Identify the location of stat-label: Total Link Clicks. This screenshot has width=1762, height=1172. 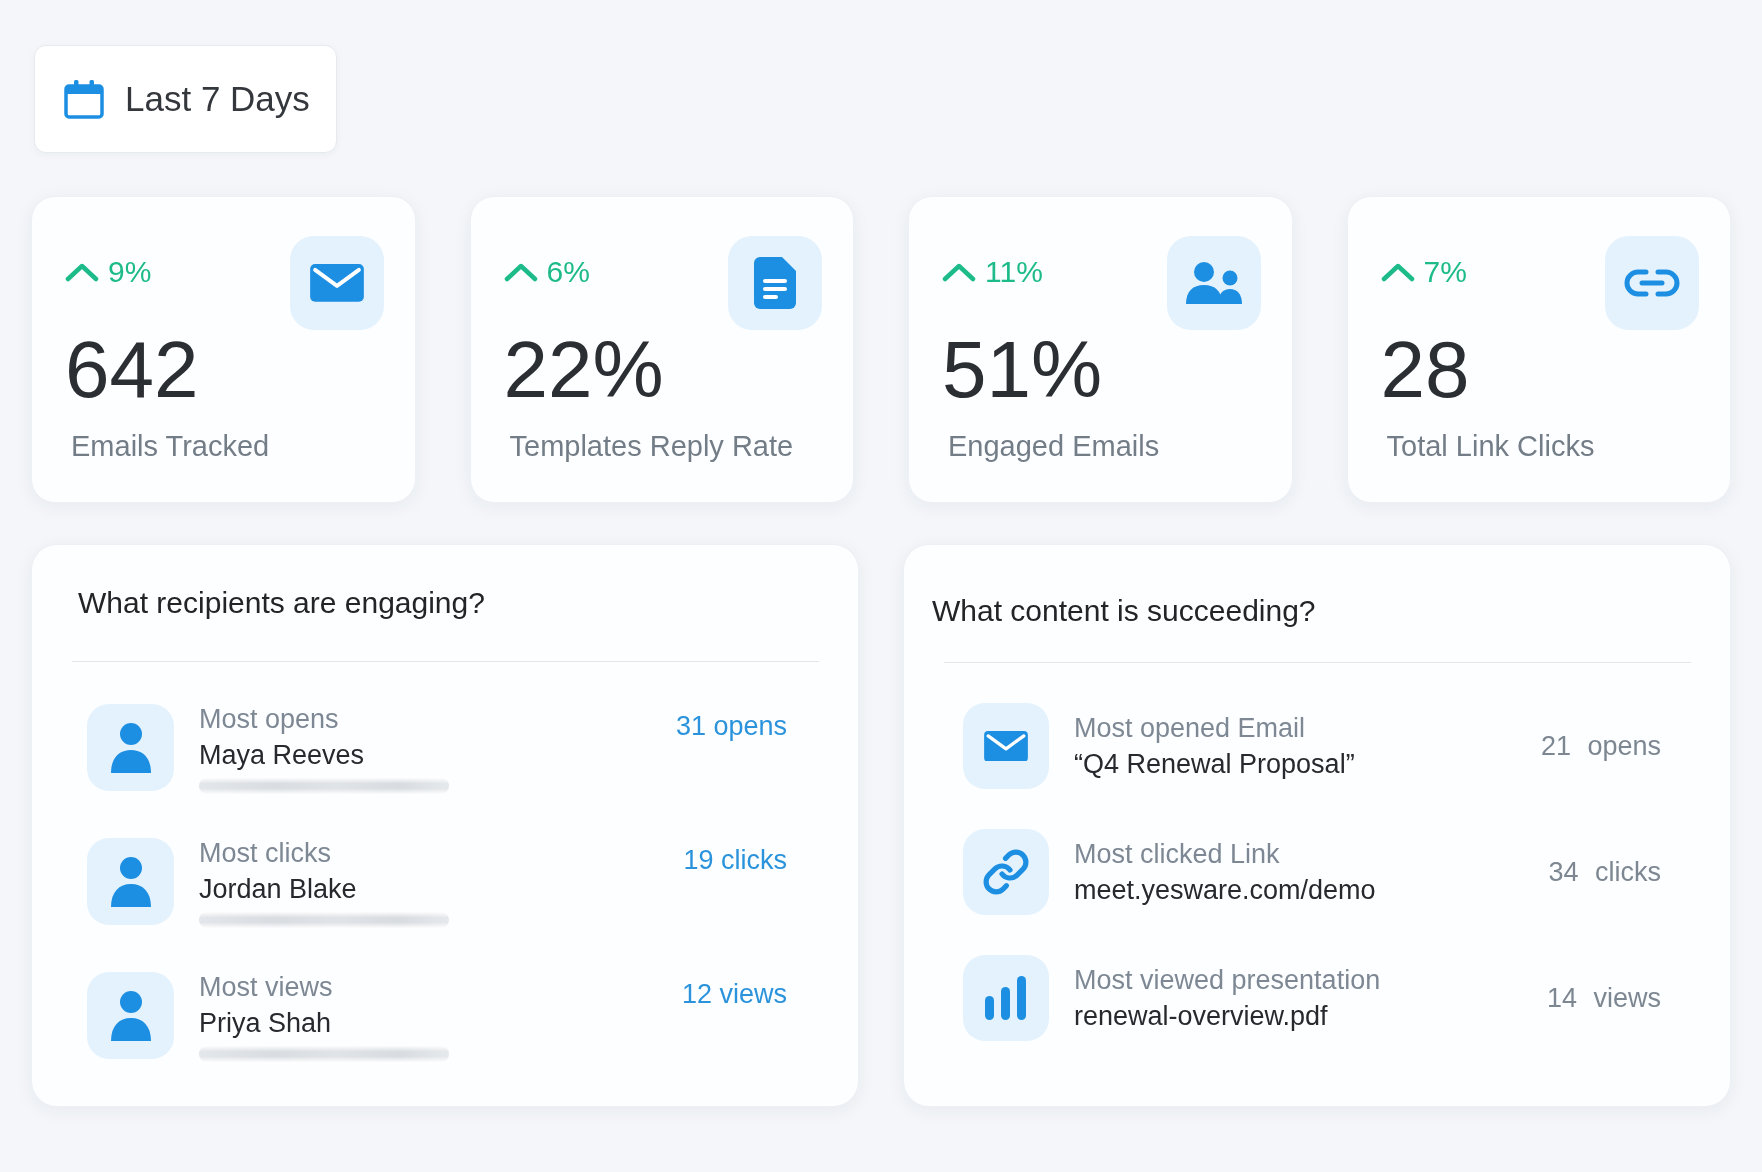
(1490, 446).